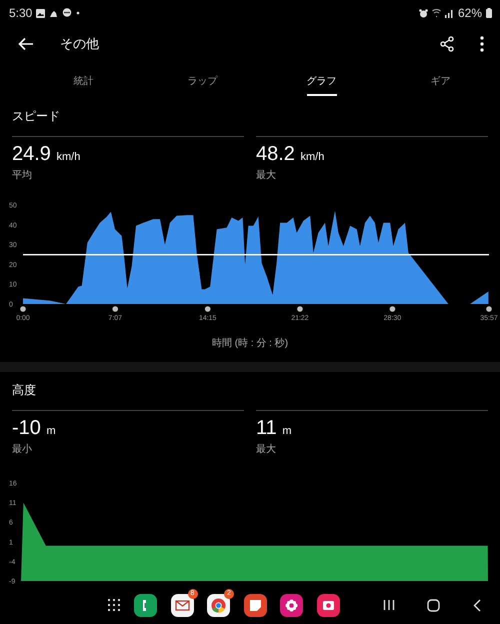 This screenshot has height=624, width=500. Describe the element at coordinates (114, 605) in the screenshot. I see `apps-grid-icon` at that location.